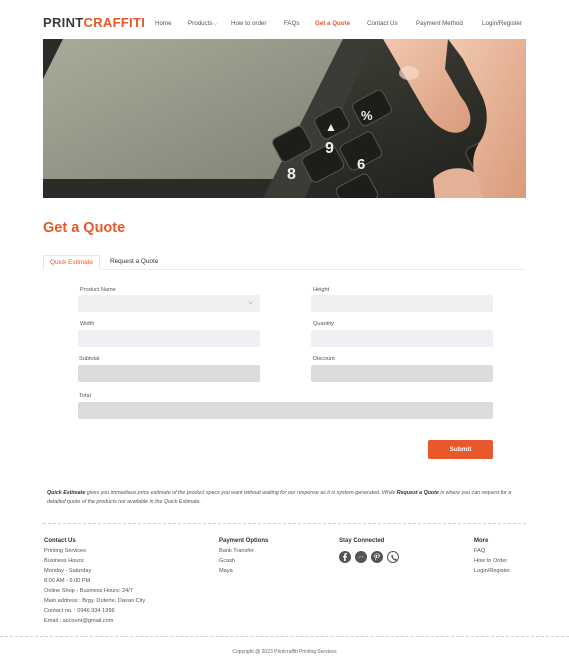  I want to click on submit-button: Submit, so click(460, 449).